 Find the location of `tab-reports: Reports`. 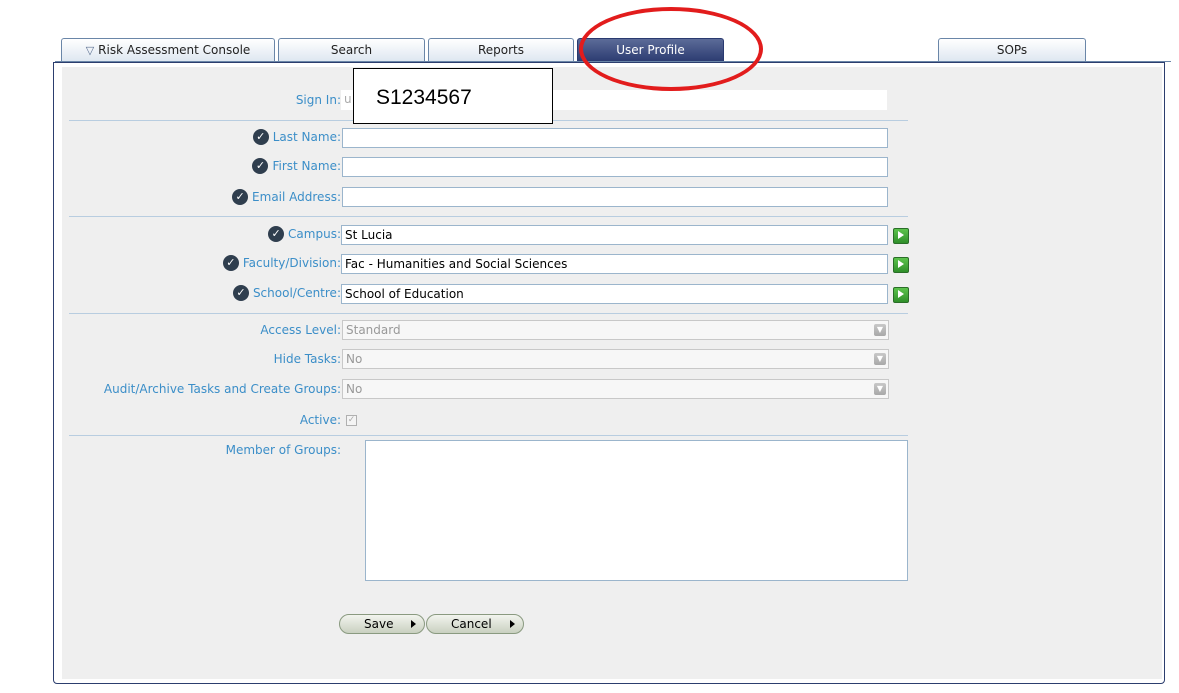

tab-reports: Reports is located at coordinates (501, 50).